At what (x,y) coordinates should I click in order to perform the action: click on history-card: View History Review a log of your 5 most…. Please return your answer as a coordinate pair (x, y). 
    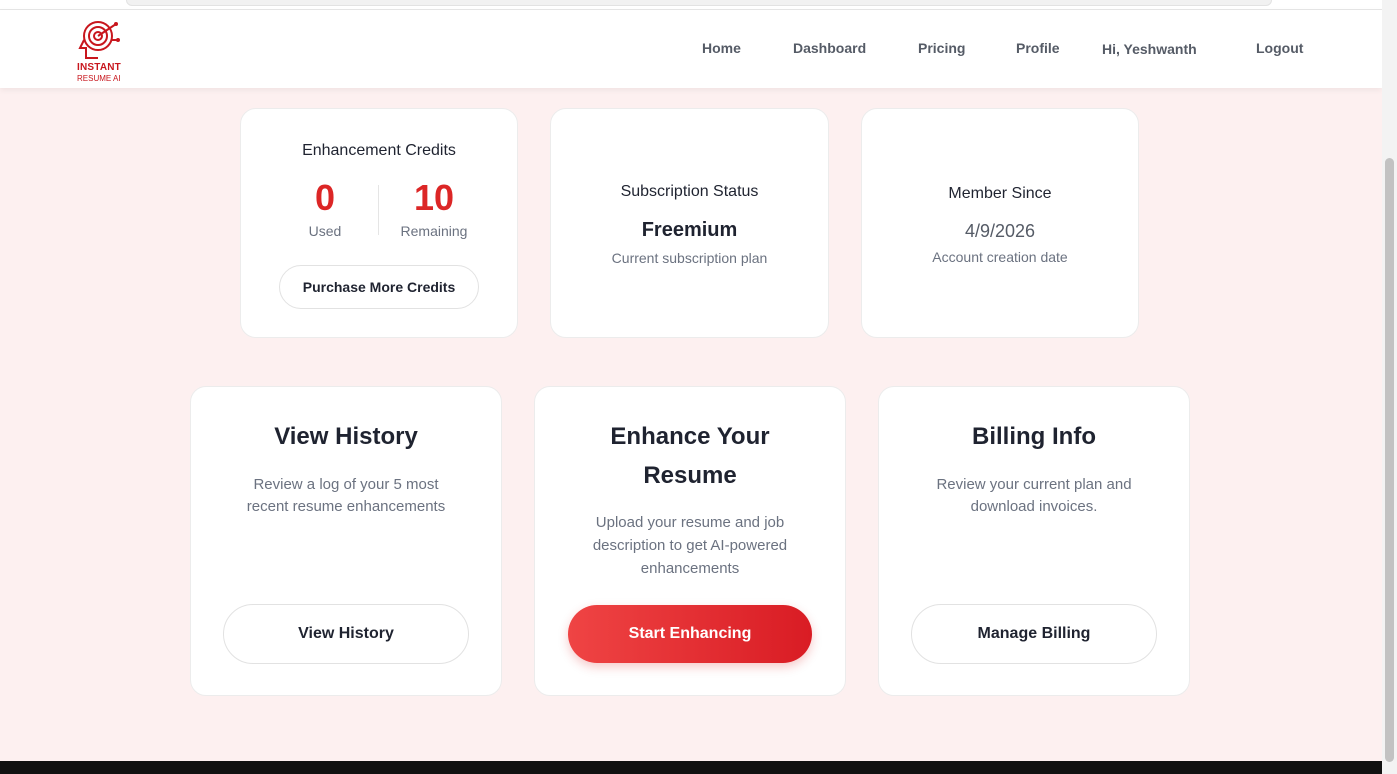
    Looking at the image, I should click on (346, 541).